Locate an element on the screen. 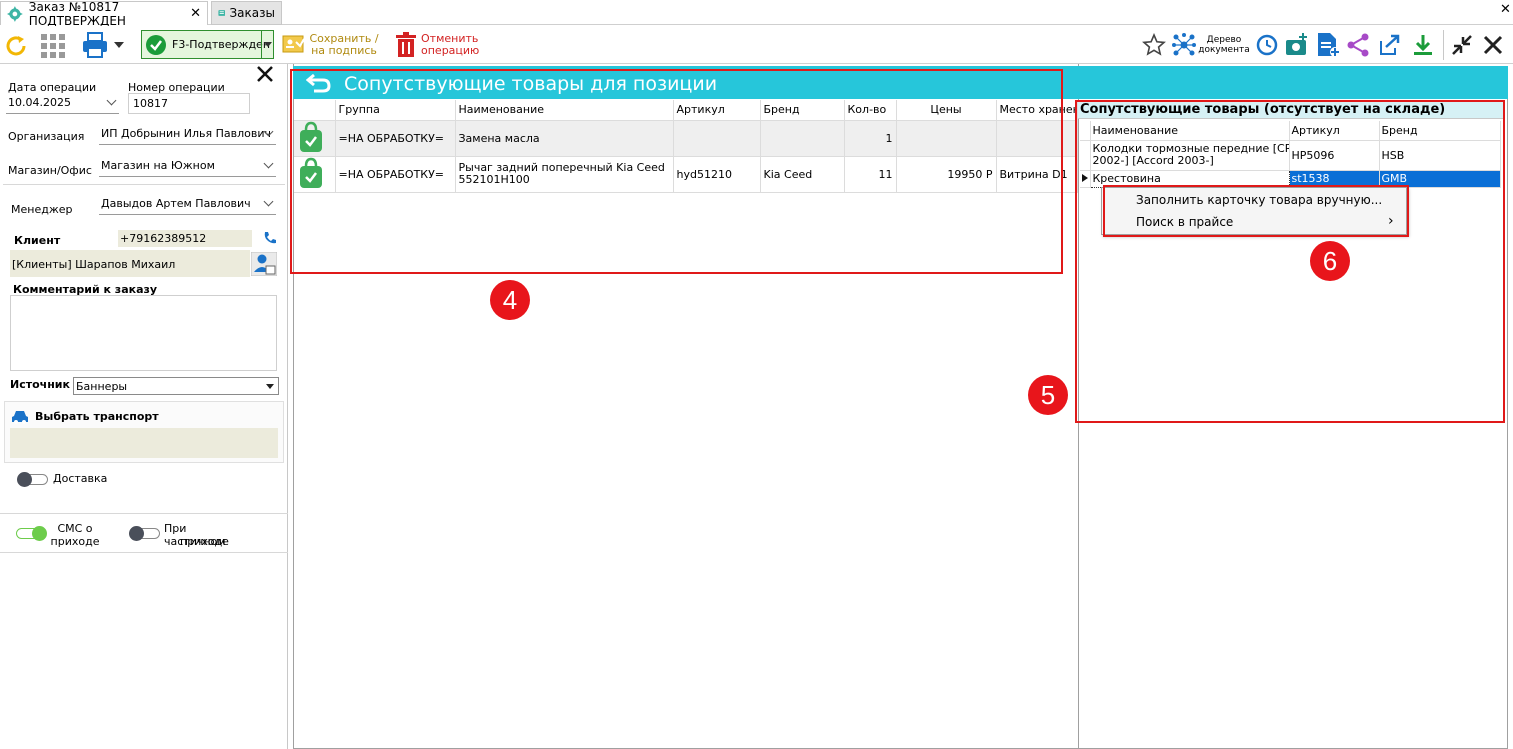 The height and width of the screenshot is (749, 1513). shop-select: Магазин на Южном is located at coordinates (187, 166).